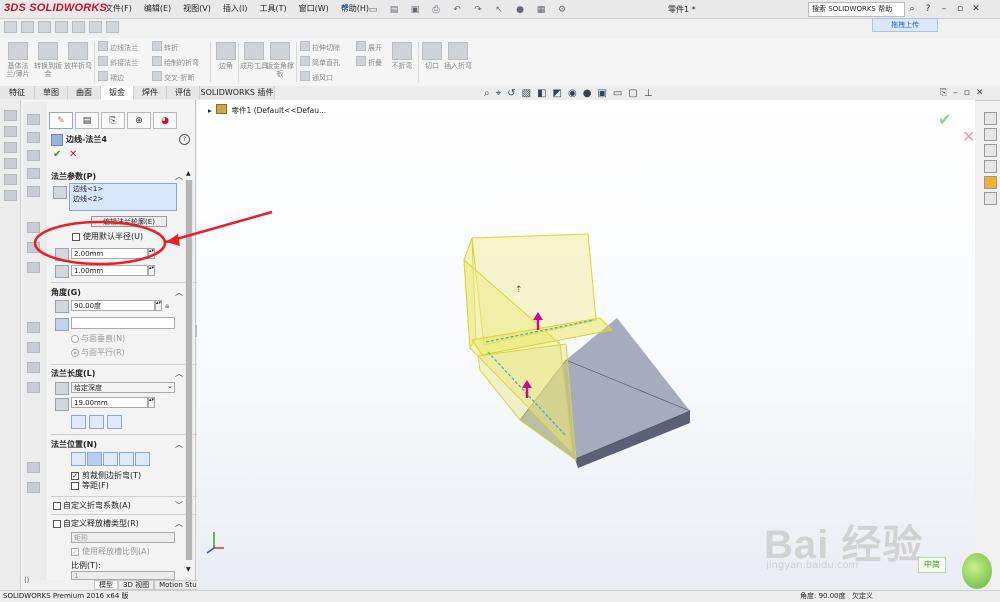 This screenshot has height=602, width=1000. I want to click on annotation-arrow-head, so click(173, 240).